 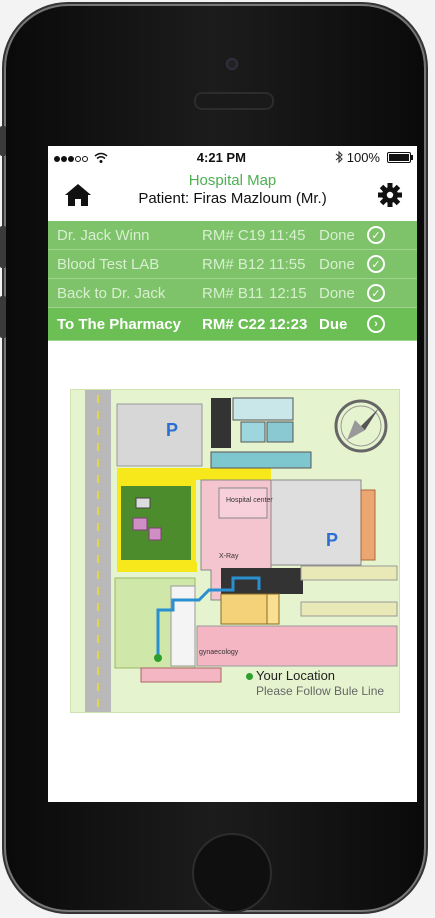 I want to click on mute-switch, so click(x=3, y=141).